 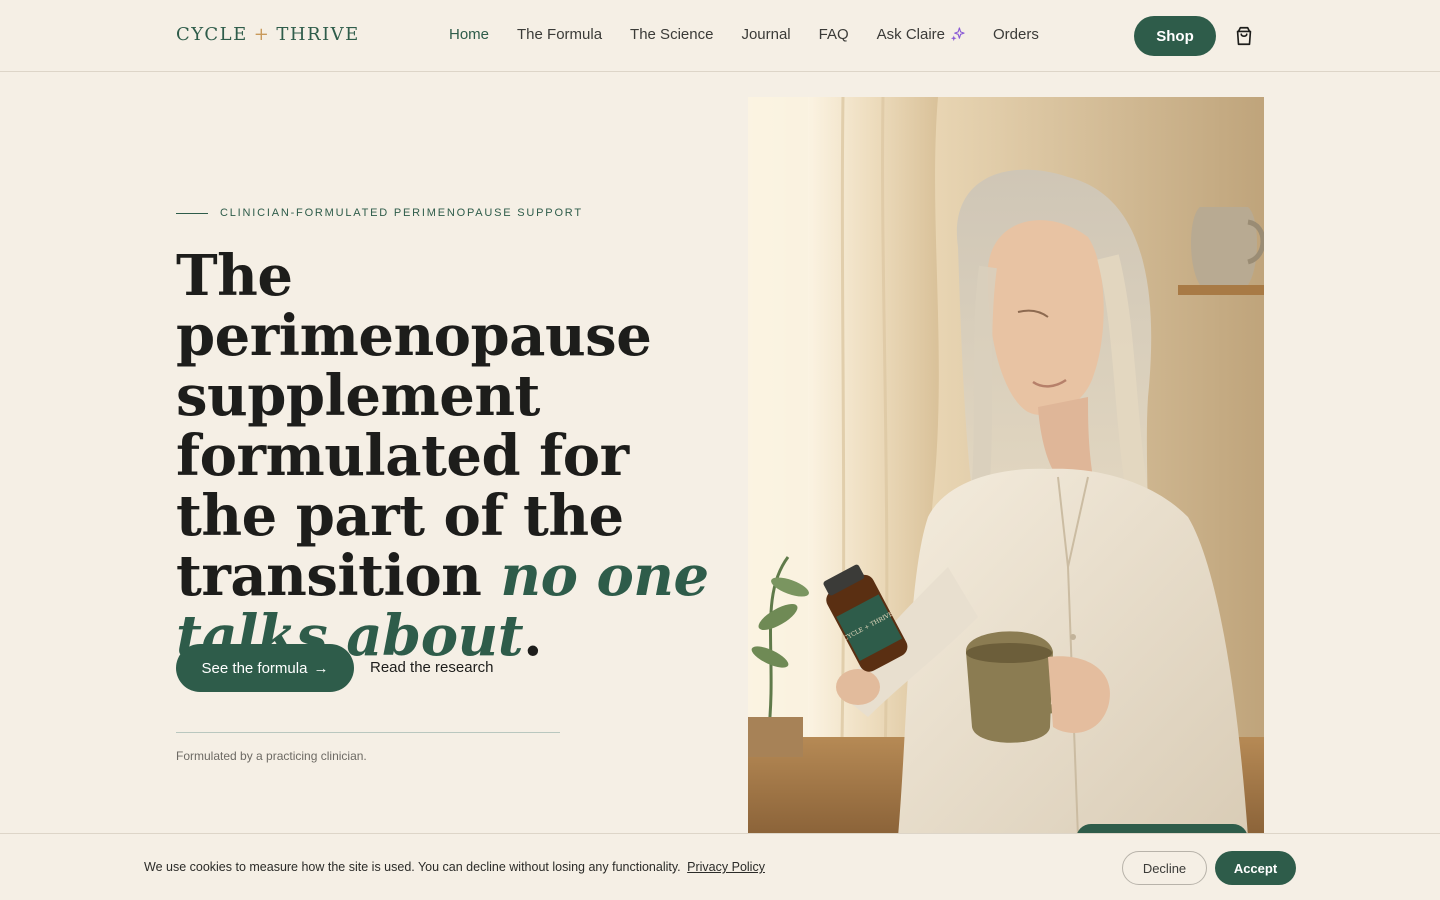 I want to click on shop-button: Shop, so click(x=1175, y=36).